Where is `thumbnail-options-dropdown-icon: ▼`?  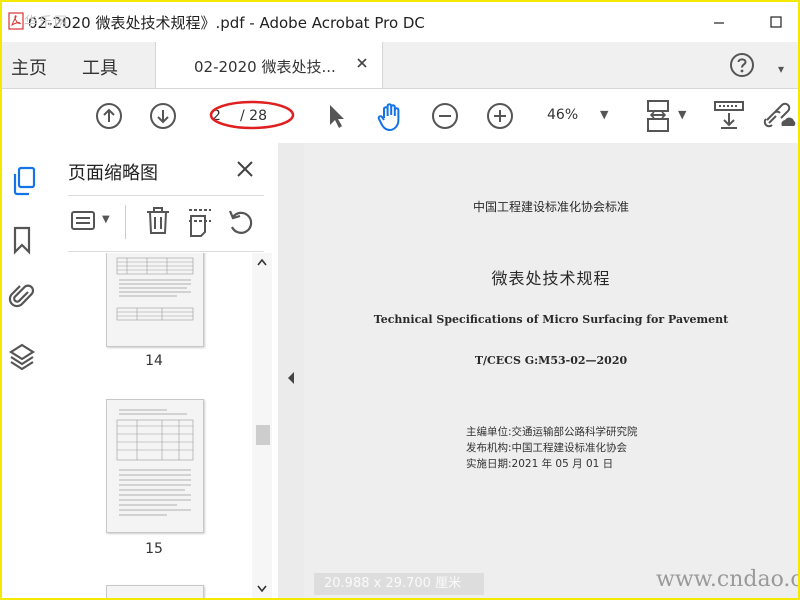
thumbnail-options-dropdown-icon: ▼ is located at coordinates (106, 219).